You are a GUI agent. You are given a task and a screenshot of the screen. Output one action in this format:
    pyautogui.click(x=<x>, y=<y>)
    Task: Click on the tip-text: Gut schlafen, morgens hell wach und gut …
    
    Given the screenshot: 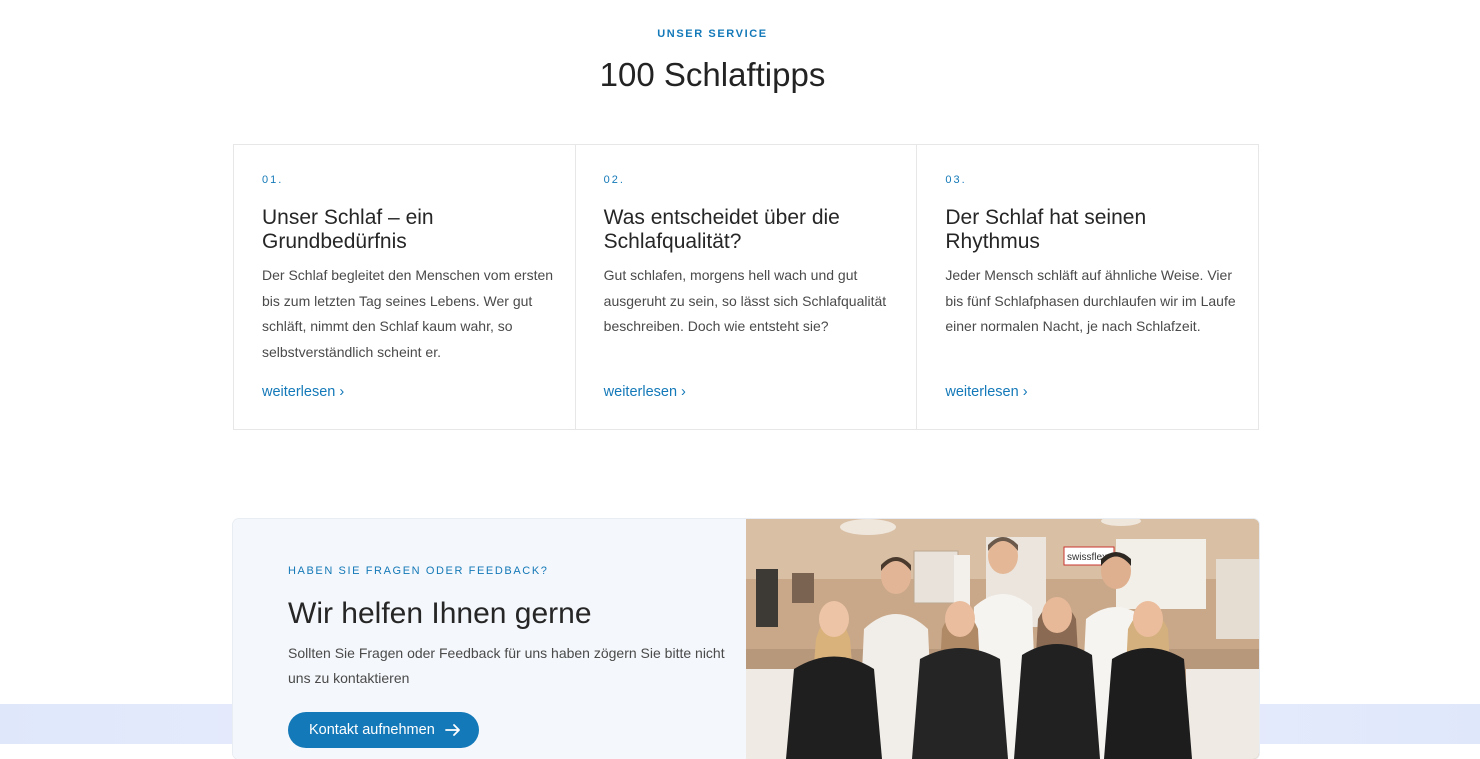 What is the action you would take?
    pyautogui.click(x=745, y=301)
    